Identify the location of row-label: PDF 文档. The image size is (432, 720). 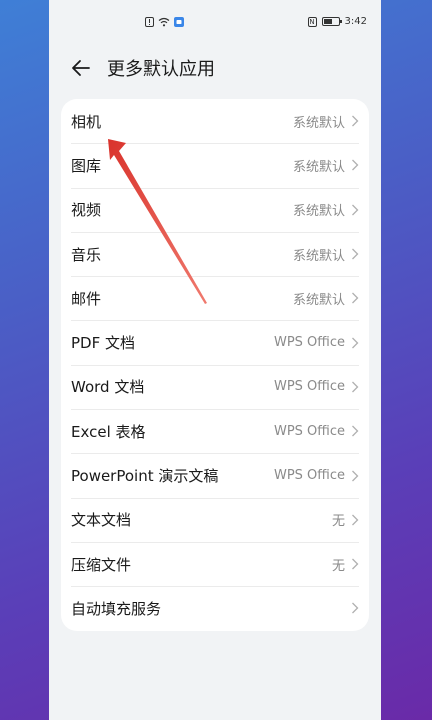
(103, 343).